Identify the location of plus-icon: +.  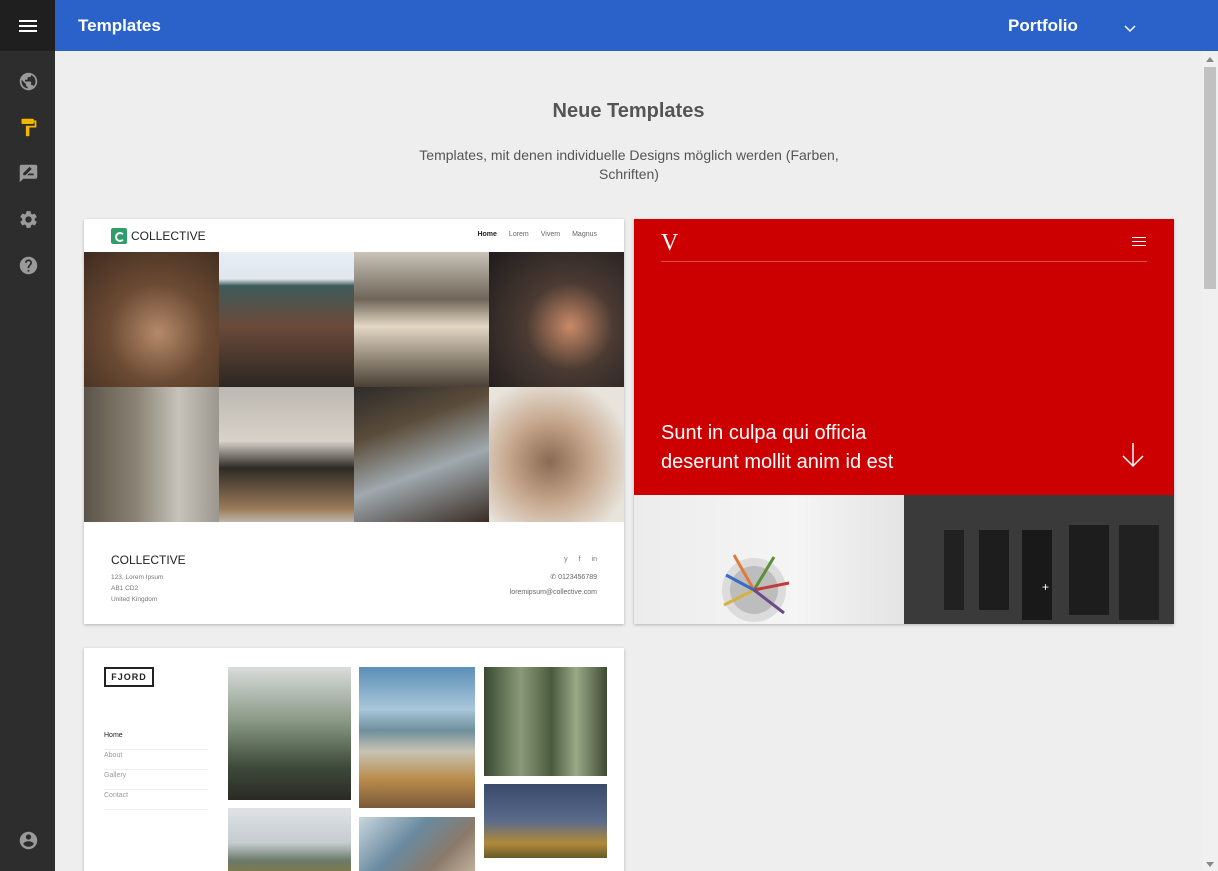
(1046, 587).